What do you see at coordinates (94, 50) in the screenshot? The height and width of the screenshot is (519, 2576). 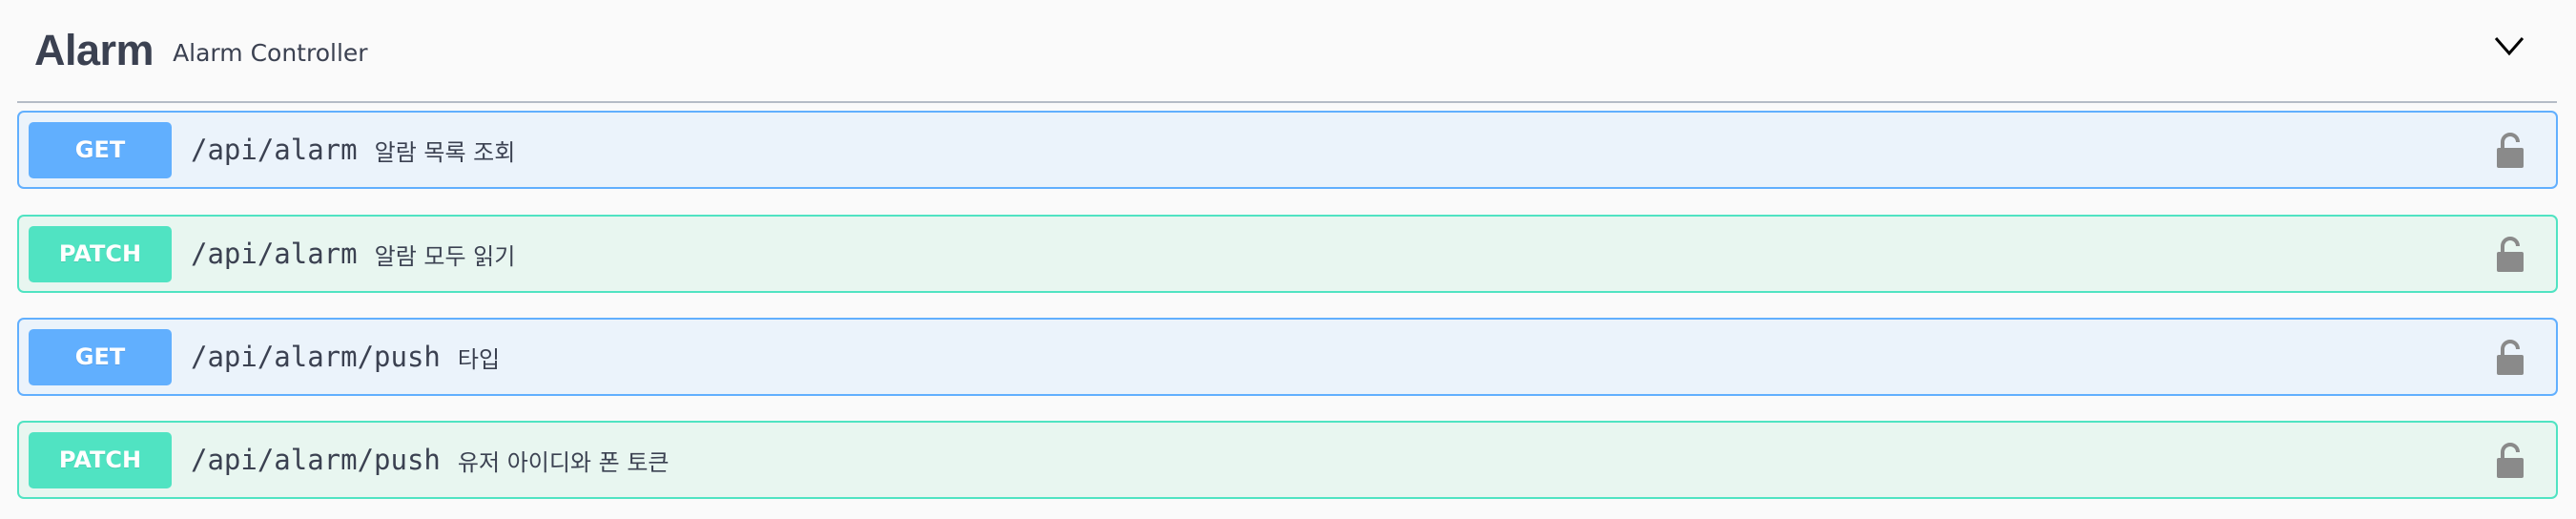 I see `tag-title: Alarm` at bounding box center [94, 50].